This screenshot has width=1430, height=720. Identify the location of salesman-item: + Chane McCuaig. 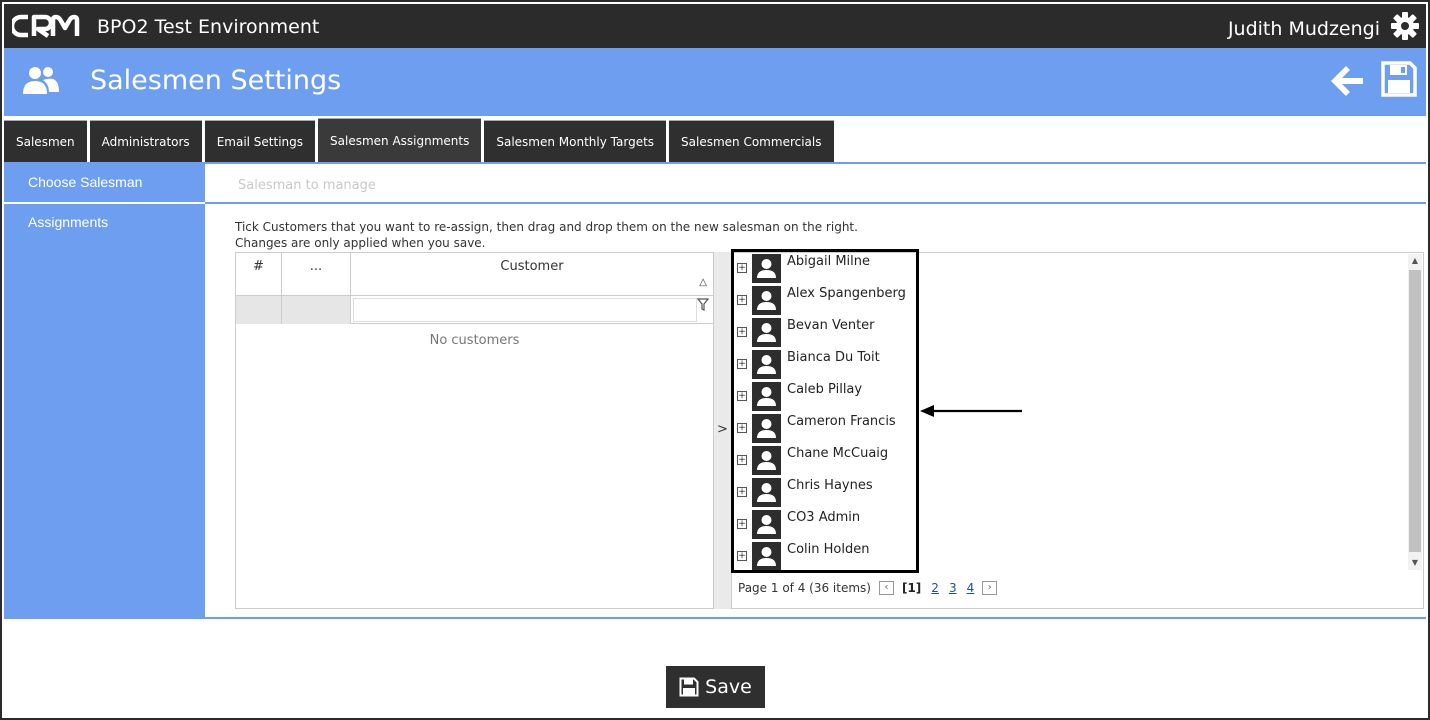
(827, 461).